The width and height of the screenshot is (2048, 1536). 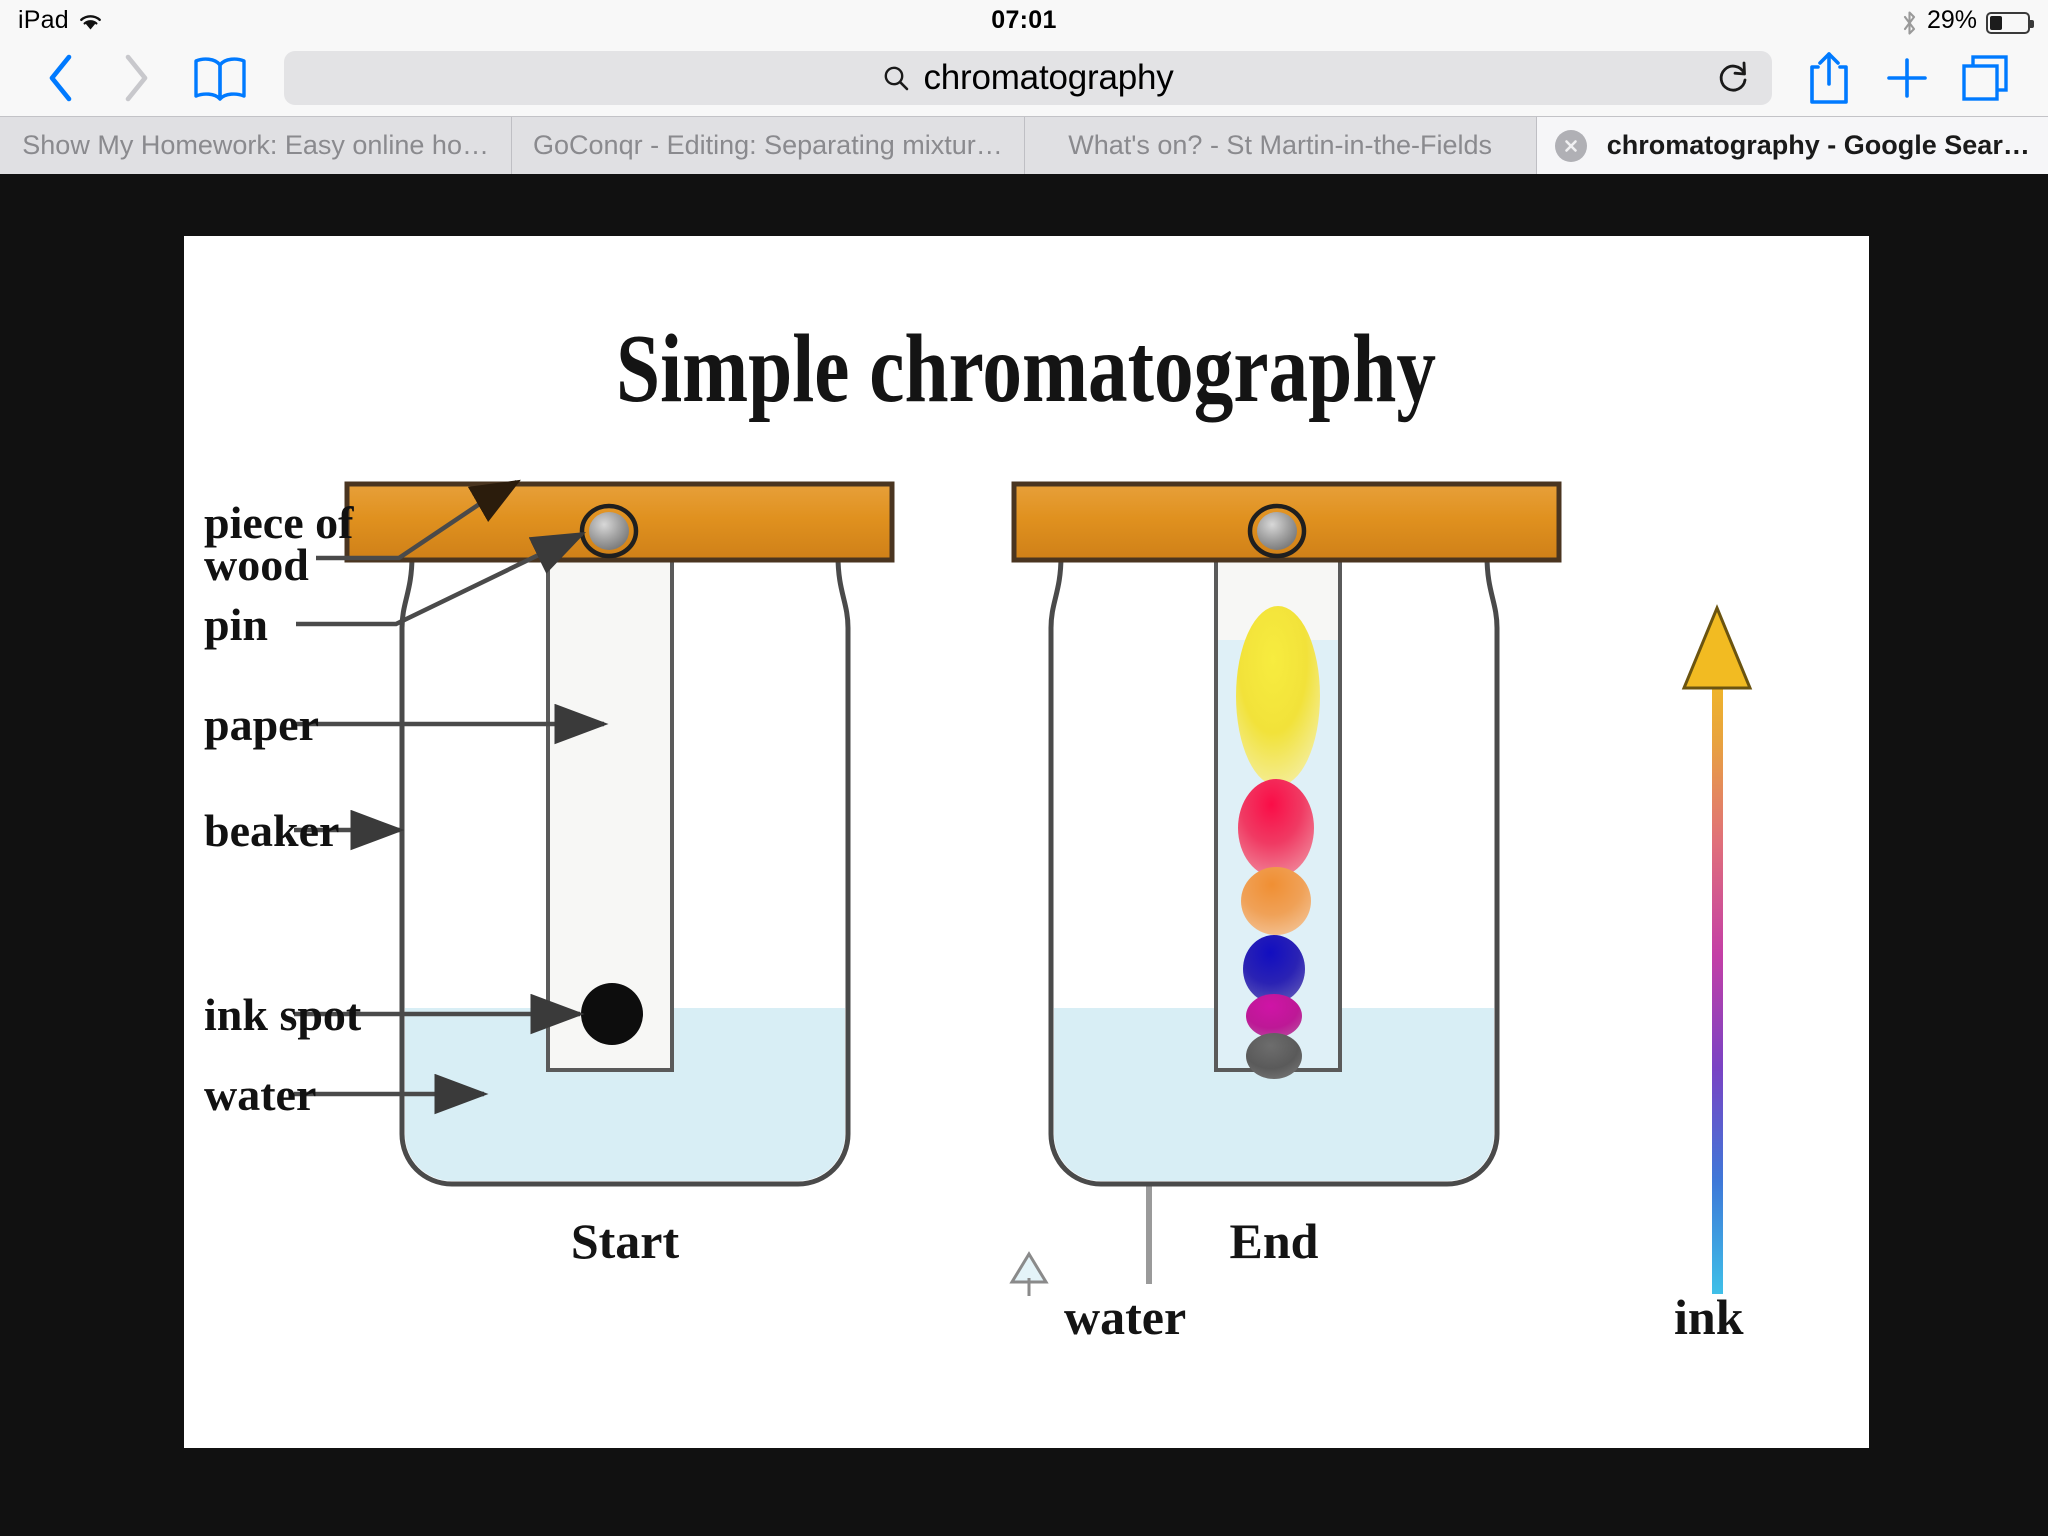 I want to click on spot-crimson, so click(x=1276, y=828).